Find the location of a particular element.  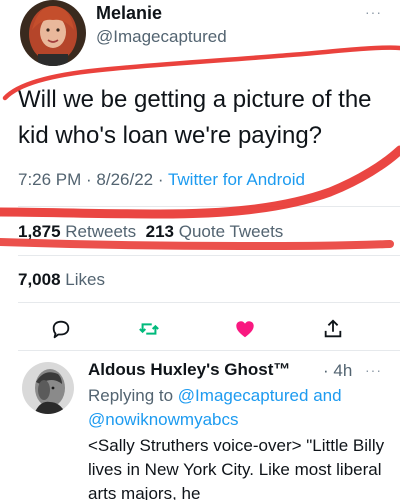

reply-timestamp: · 4h is located at coordinates (337, 371).